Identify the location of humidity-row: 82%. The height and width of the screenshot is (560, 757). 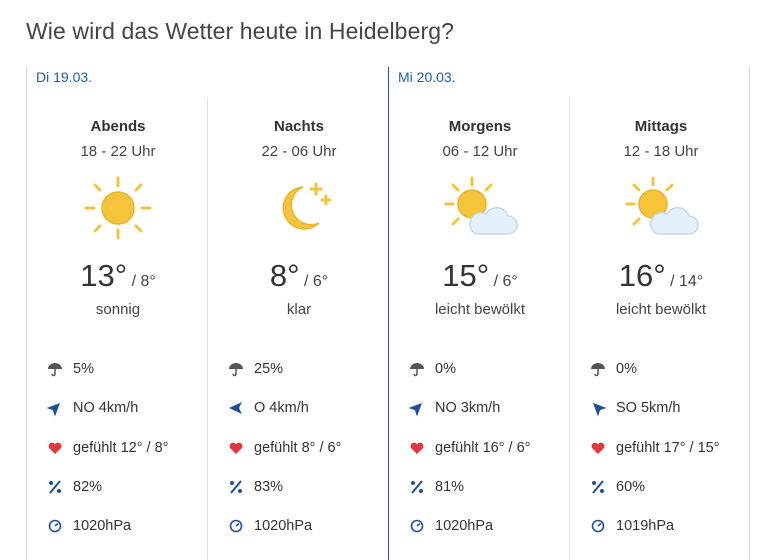
(74, 487).